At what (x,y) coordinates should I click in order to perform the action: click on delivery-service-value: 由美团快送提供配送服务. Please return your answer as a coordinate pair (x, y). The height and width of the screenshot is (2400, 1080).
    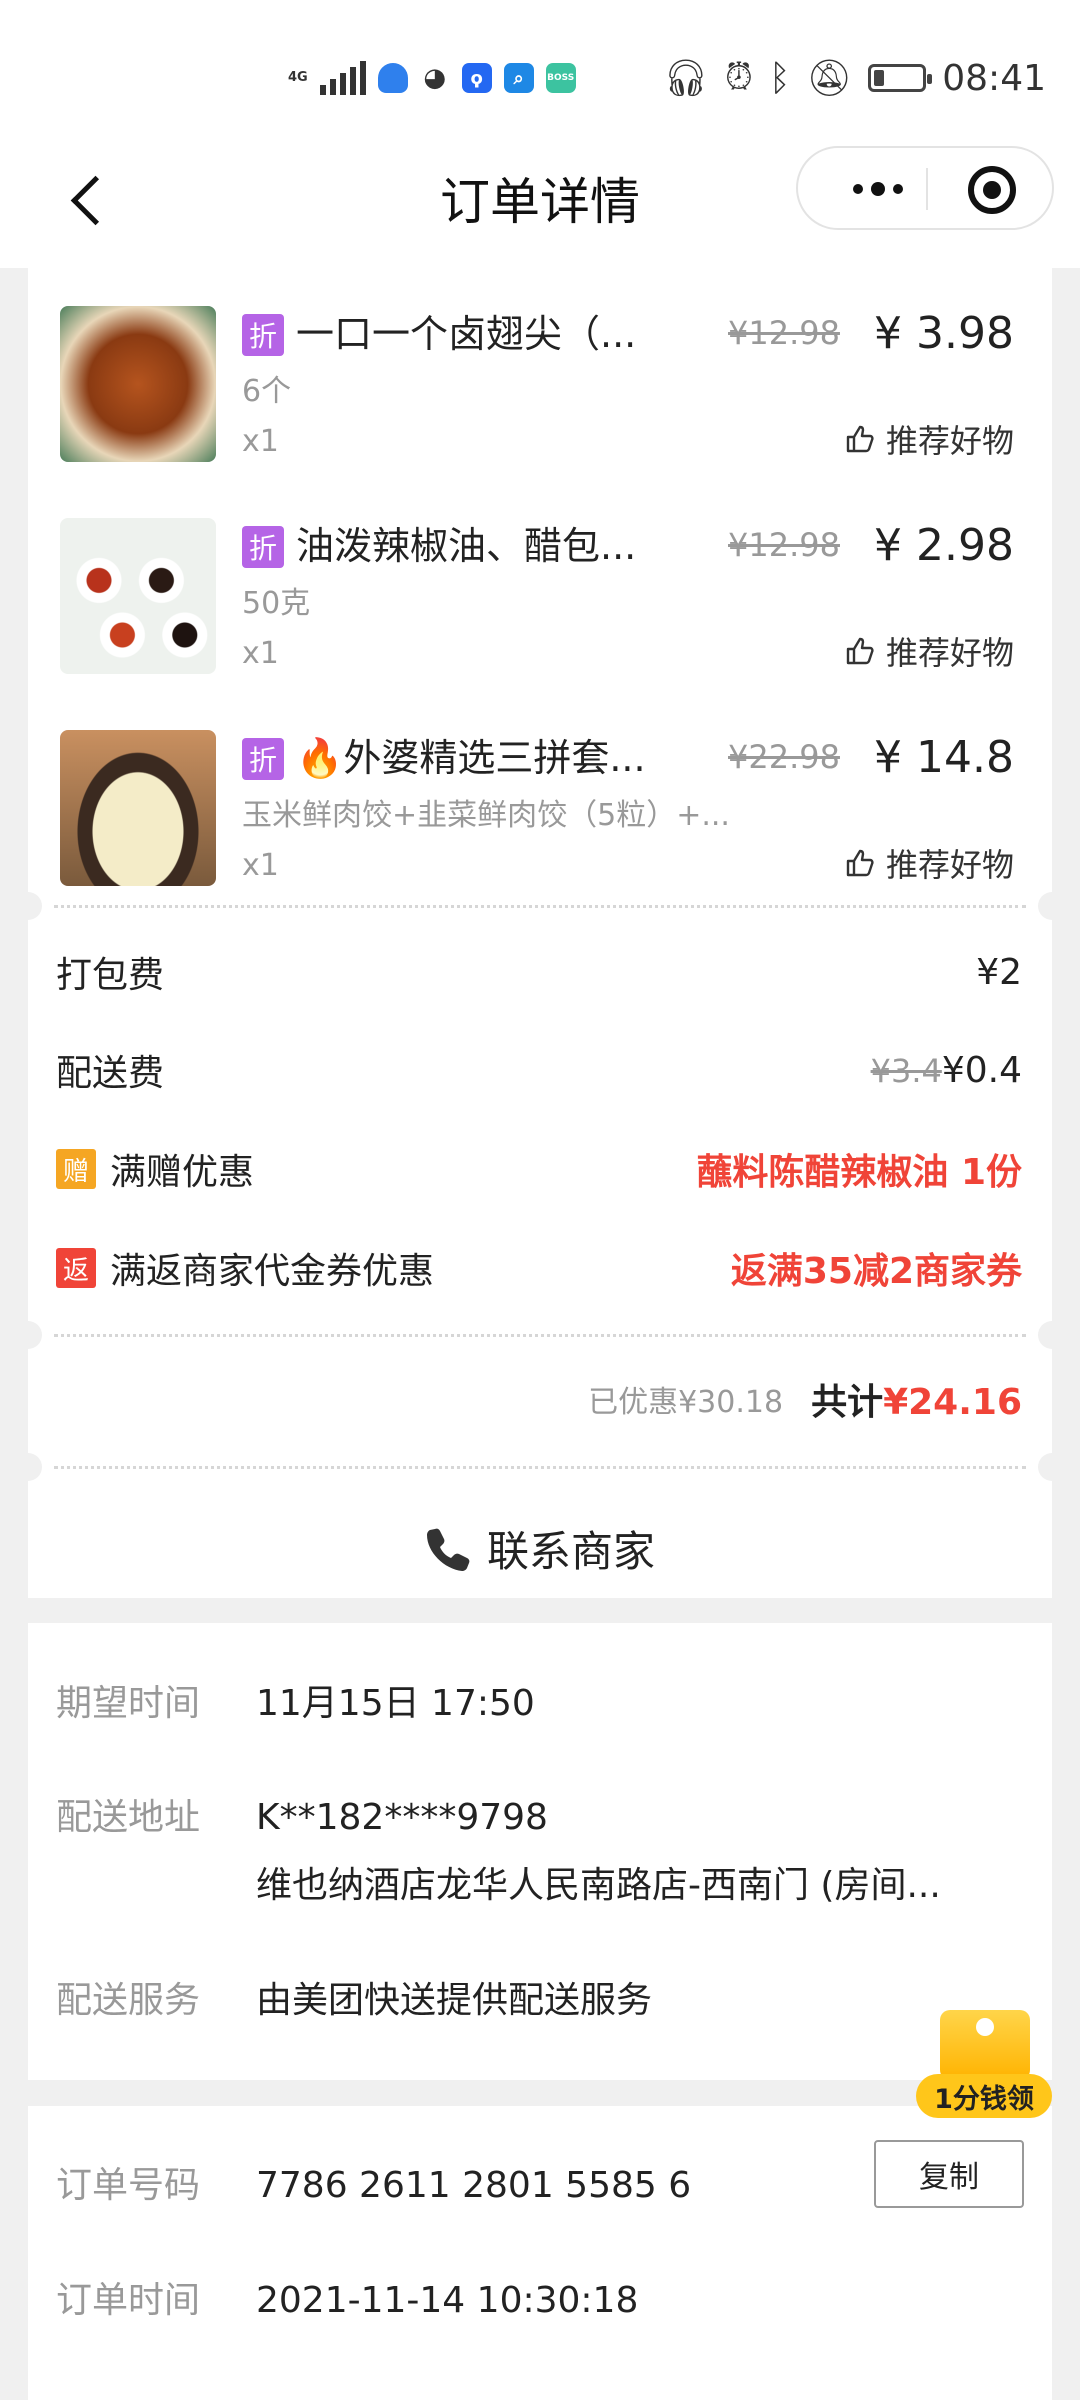
    Looking at the image, I should click on (454, 2000).